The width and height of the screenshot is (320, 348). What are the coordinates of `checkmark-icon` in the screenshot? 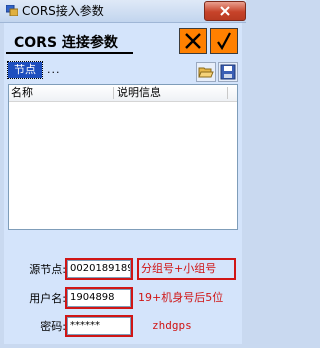 It's located at (224, 41).